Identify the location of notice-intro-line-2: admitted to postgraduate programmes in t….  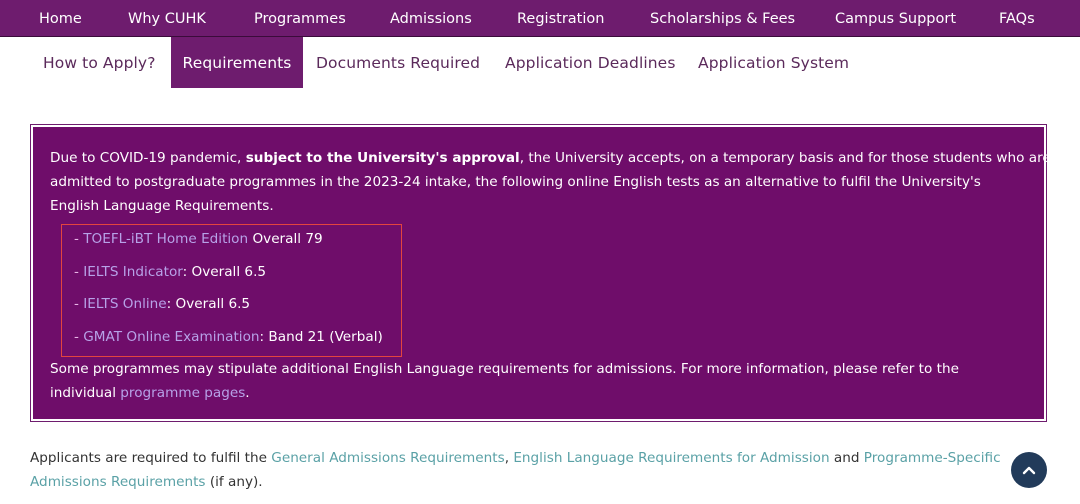
(515, 182).